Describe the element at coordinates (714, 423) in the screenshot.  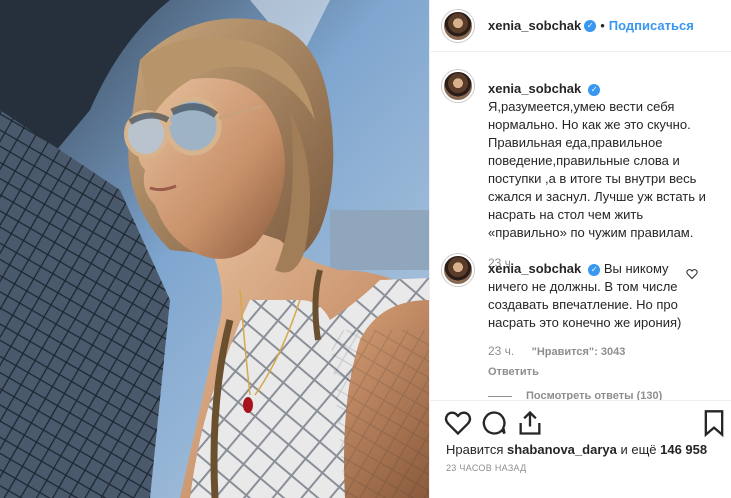
I see `bookmark-icon` at that location.